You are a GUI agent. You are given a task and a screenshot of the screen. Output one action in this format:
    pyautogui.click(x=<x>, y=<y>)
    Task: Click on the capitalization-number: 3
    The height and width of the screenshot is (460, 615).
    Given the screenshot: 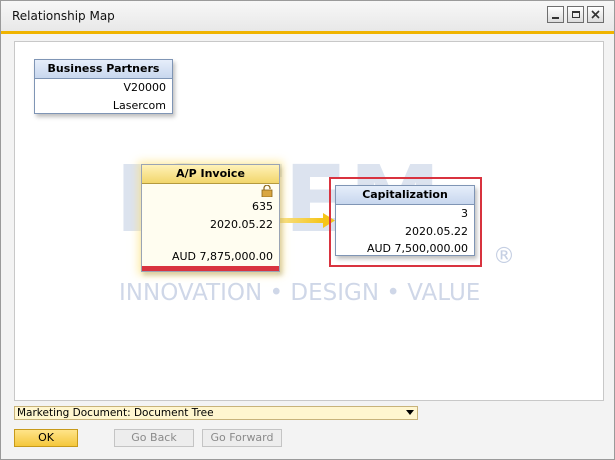 What is the action you would take?
    pyautogui.click(x=464, y=213)
    